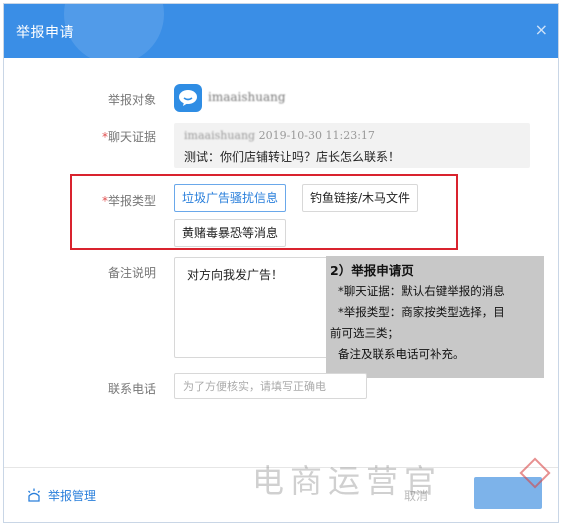 Image resolution: width=562 pixels, height=526 pixels. Describe the element at coordinates (131, 137) in the screenshot. I see `chat-label-text: 聊天证据` at that location.